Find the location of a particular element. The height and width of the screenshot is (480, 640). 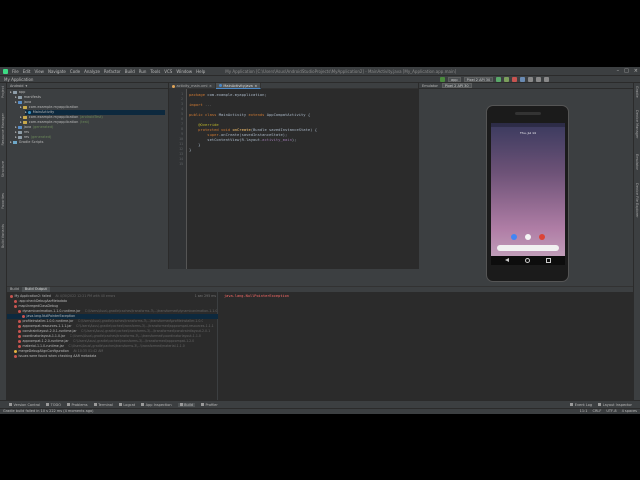

make-icon is located at coordinates (442, 79).